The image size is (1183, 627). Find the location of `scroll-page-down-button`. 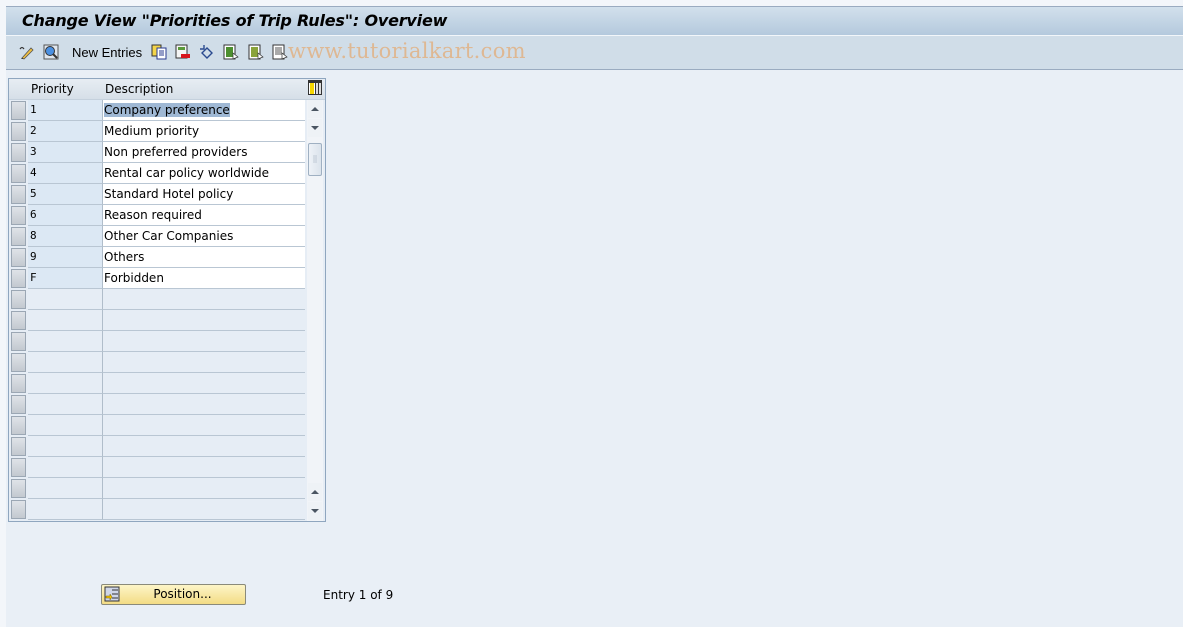

scroll-page-down-button is located at coordinates (315, 128).